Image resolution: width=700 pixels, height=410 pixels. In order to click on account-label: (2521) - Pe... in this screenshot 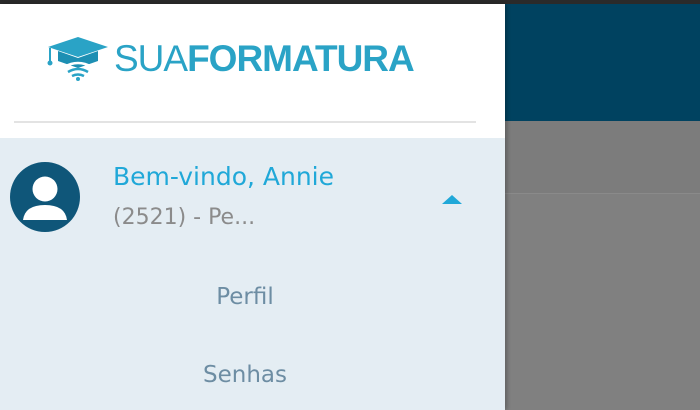, I will do `click(184, 217)`.